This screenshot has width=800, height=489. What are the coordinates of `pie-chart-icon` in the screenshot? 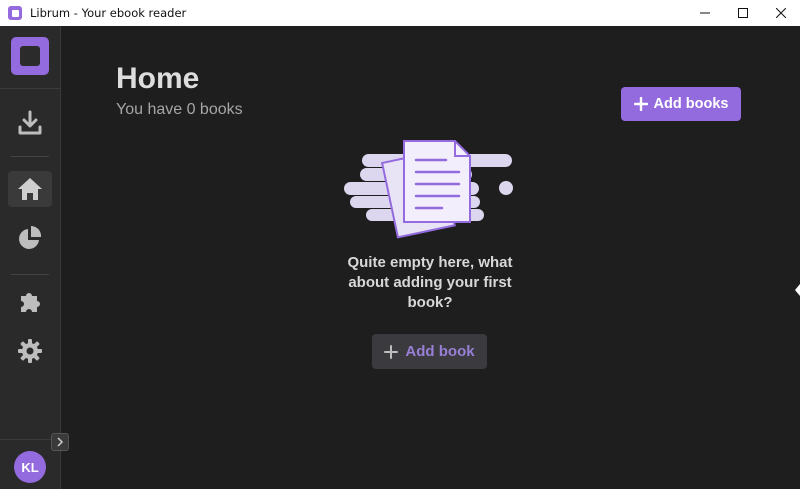 It's located at (30, 237).